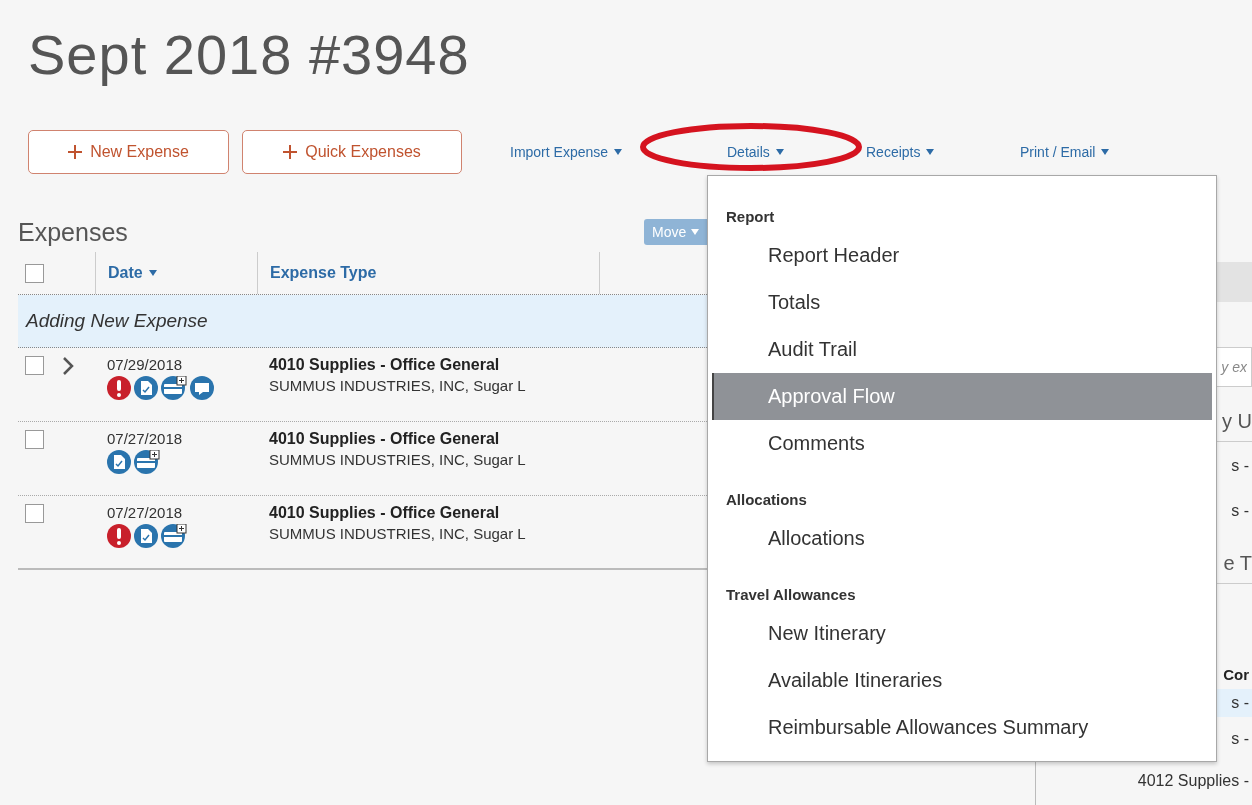 This screenshot has height=805, width=1252. Describe the element at coordinates (352, 152) in the screenshot. I see `add-expense-button: Quick Expenses` at that location.